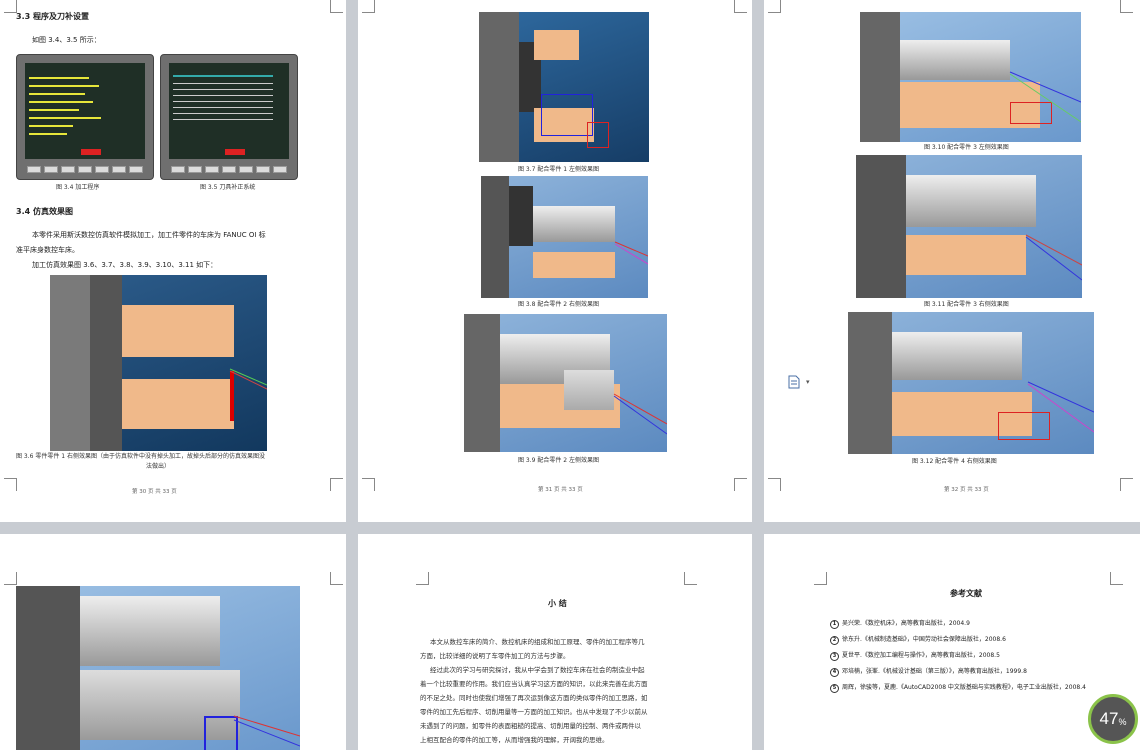 Image resolution: width=1140 pixels, height=750 pixels. What do you see at coordinates (966, 304) in the screenshot?
I see `caption-3-11: 图 3.11 配合零件 3 右侧效果图` at bounding box center [966, 304].